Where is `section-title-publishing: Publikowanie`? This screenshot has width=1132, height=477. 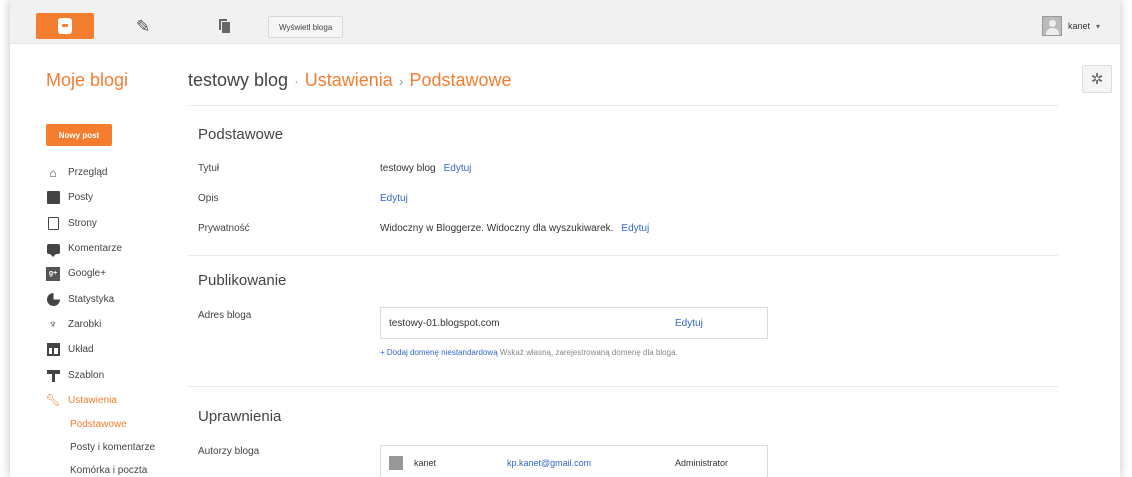 section-title-publishing: Publikowanie is located at coordinates (242, 280).